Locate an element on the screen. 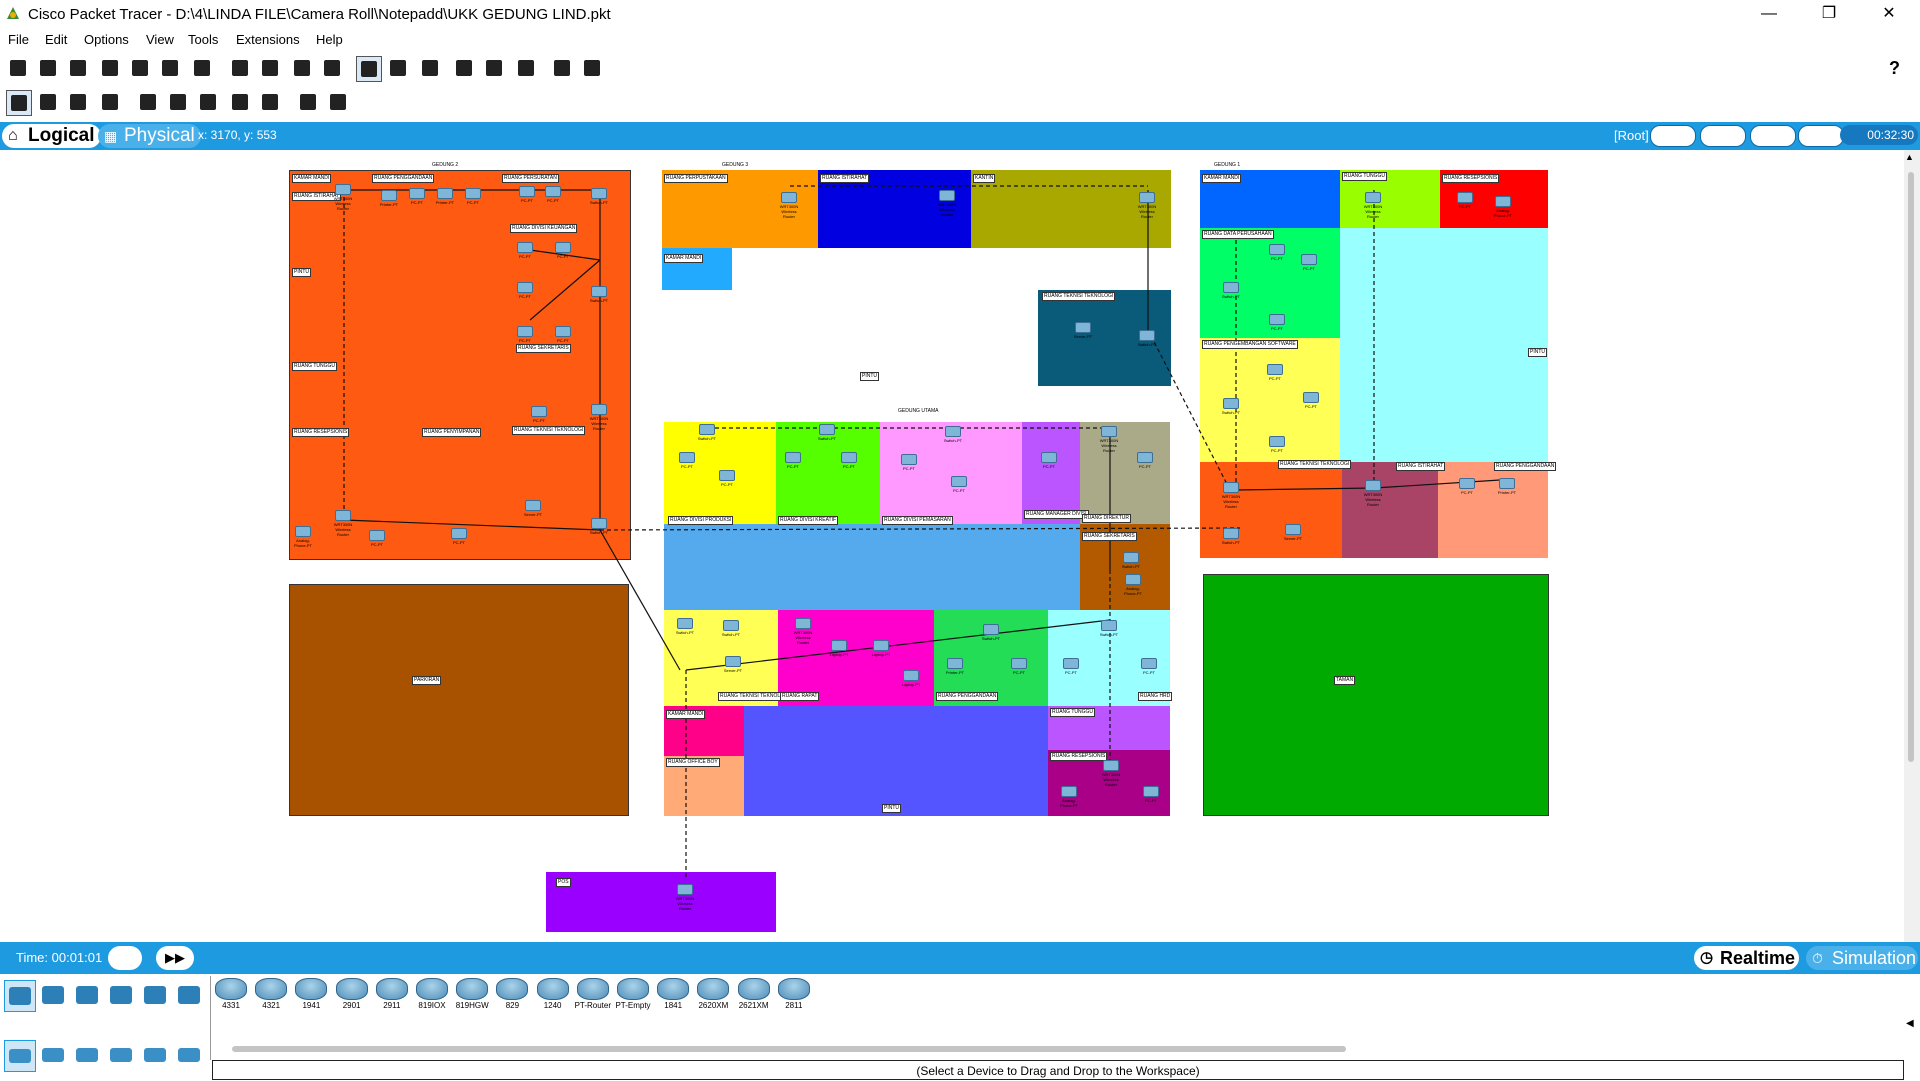 The image size is (1920, 1081). menu-edit: Edit is located at coordinates (56, 39).